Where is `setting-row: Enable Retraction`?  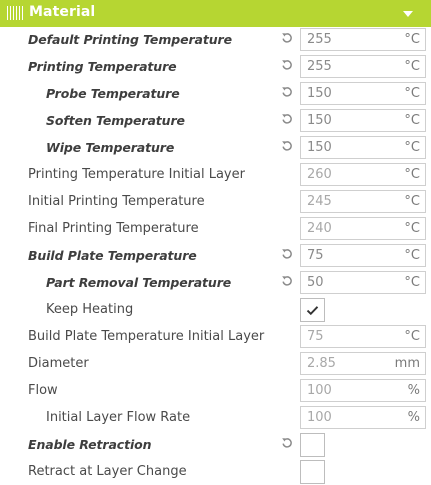
setting-row: Enable Retraction is located at coordinates (215, 444).